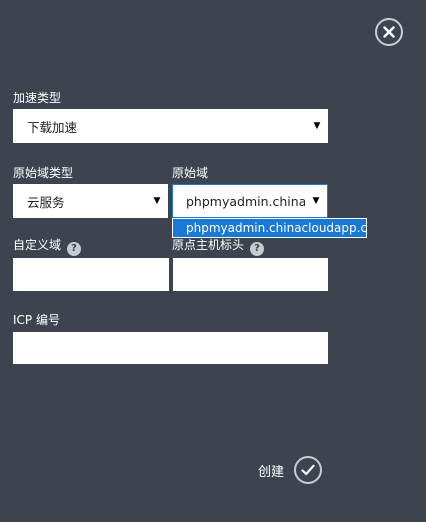 The height and width of the screenshot is (522, 426). Describe the element at coordinates (170, 348) in the screenshot. I see `icp-input` at that location.